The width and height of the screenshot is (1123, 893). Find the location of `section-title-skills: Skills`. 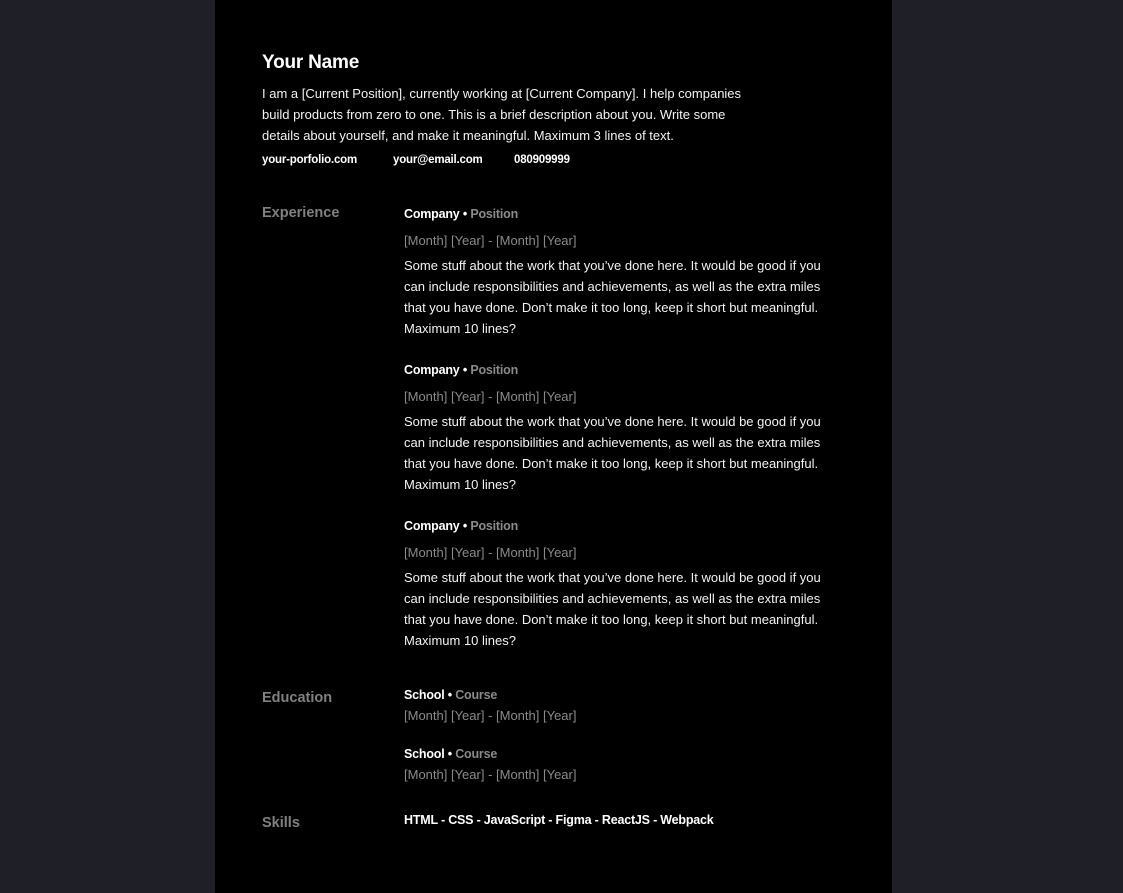

section-title-skills: Skills is located at coordinates (281, 823).